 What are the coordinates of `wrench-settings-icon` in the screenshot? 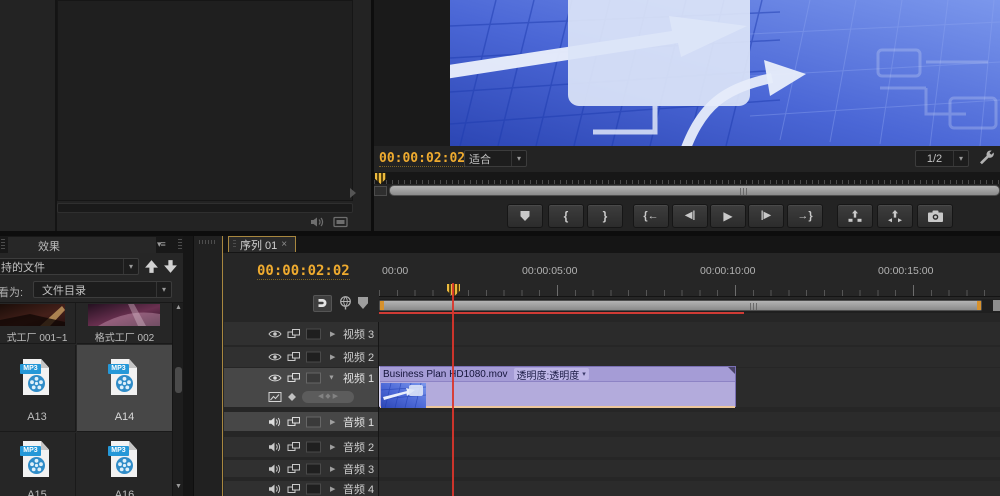 It's located at (986, 160).